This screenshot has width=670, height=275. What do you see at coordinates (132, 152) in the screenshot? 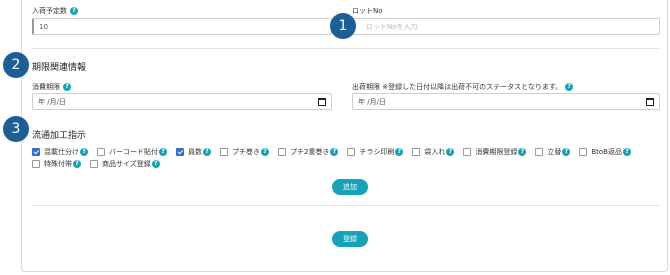
I see `option-barcode: バーコード貼付?` at bounding box center [132, 152].